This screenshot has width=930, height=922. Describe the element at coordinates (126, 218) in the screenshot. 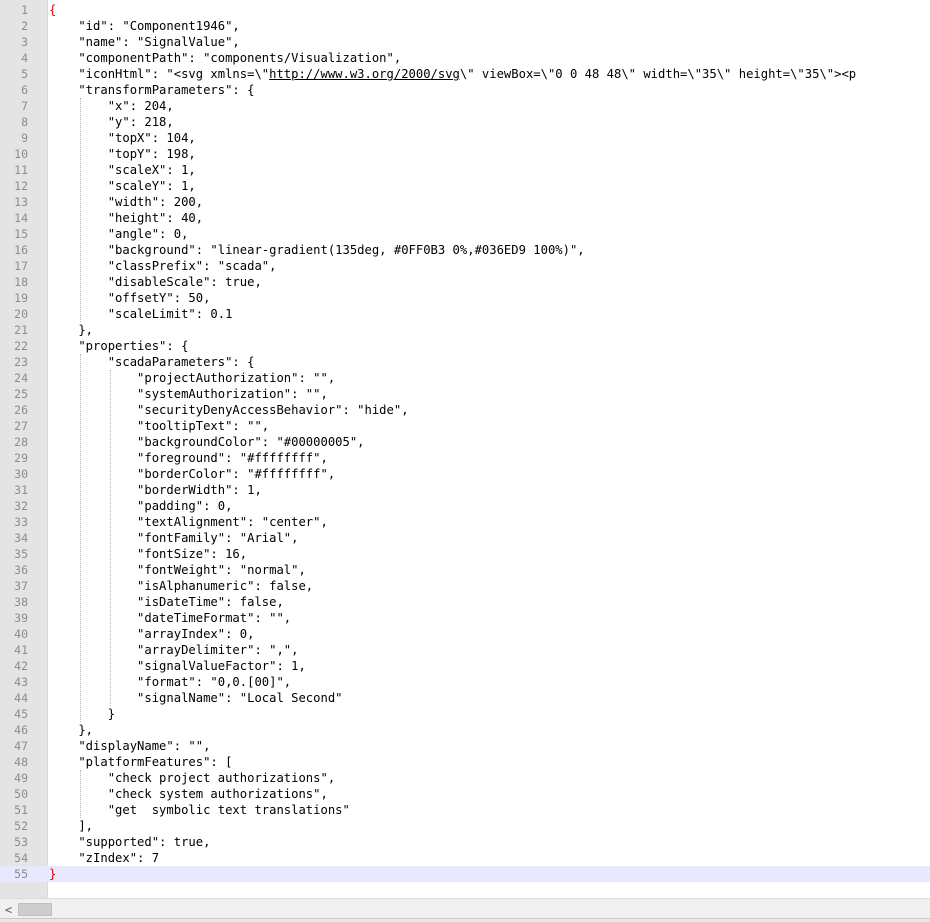

I see `line-text: "height": 40,` at that location.